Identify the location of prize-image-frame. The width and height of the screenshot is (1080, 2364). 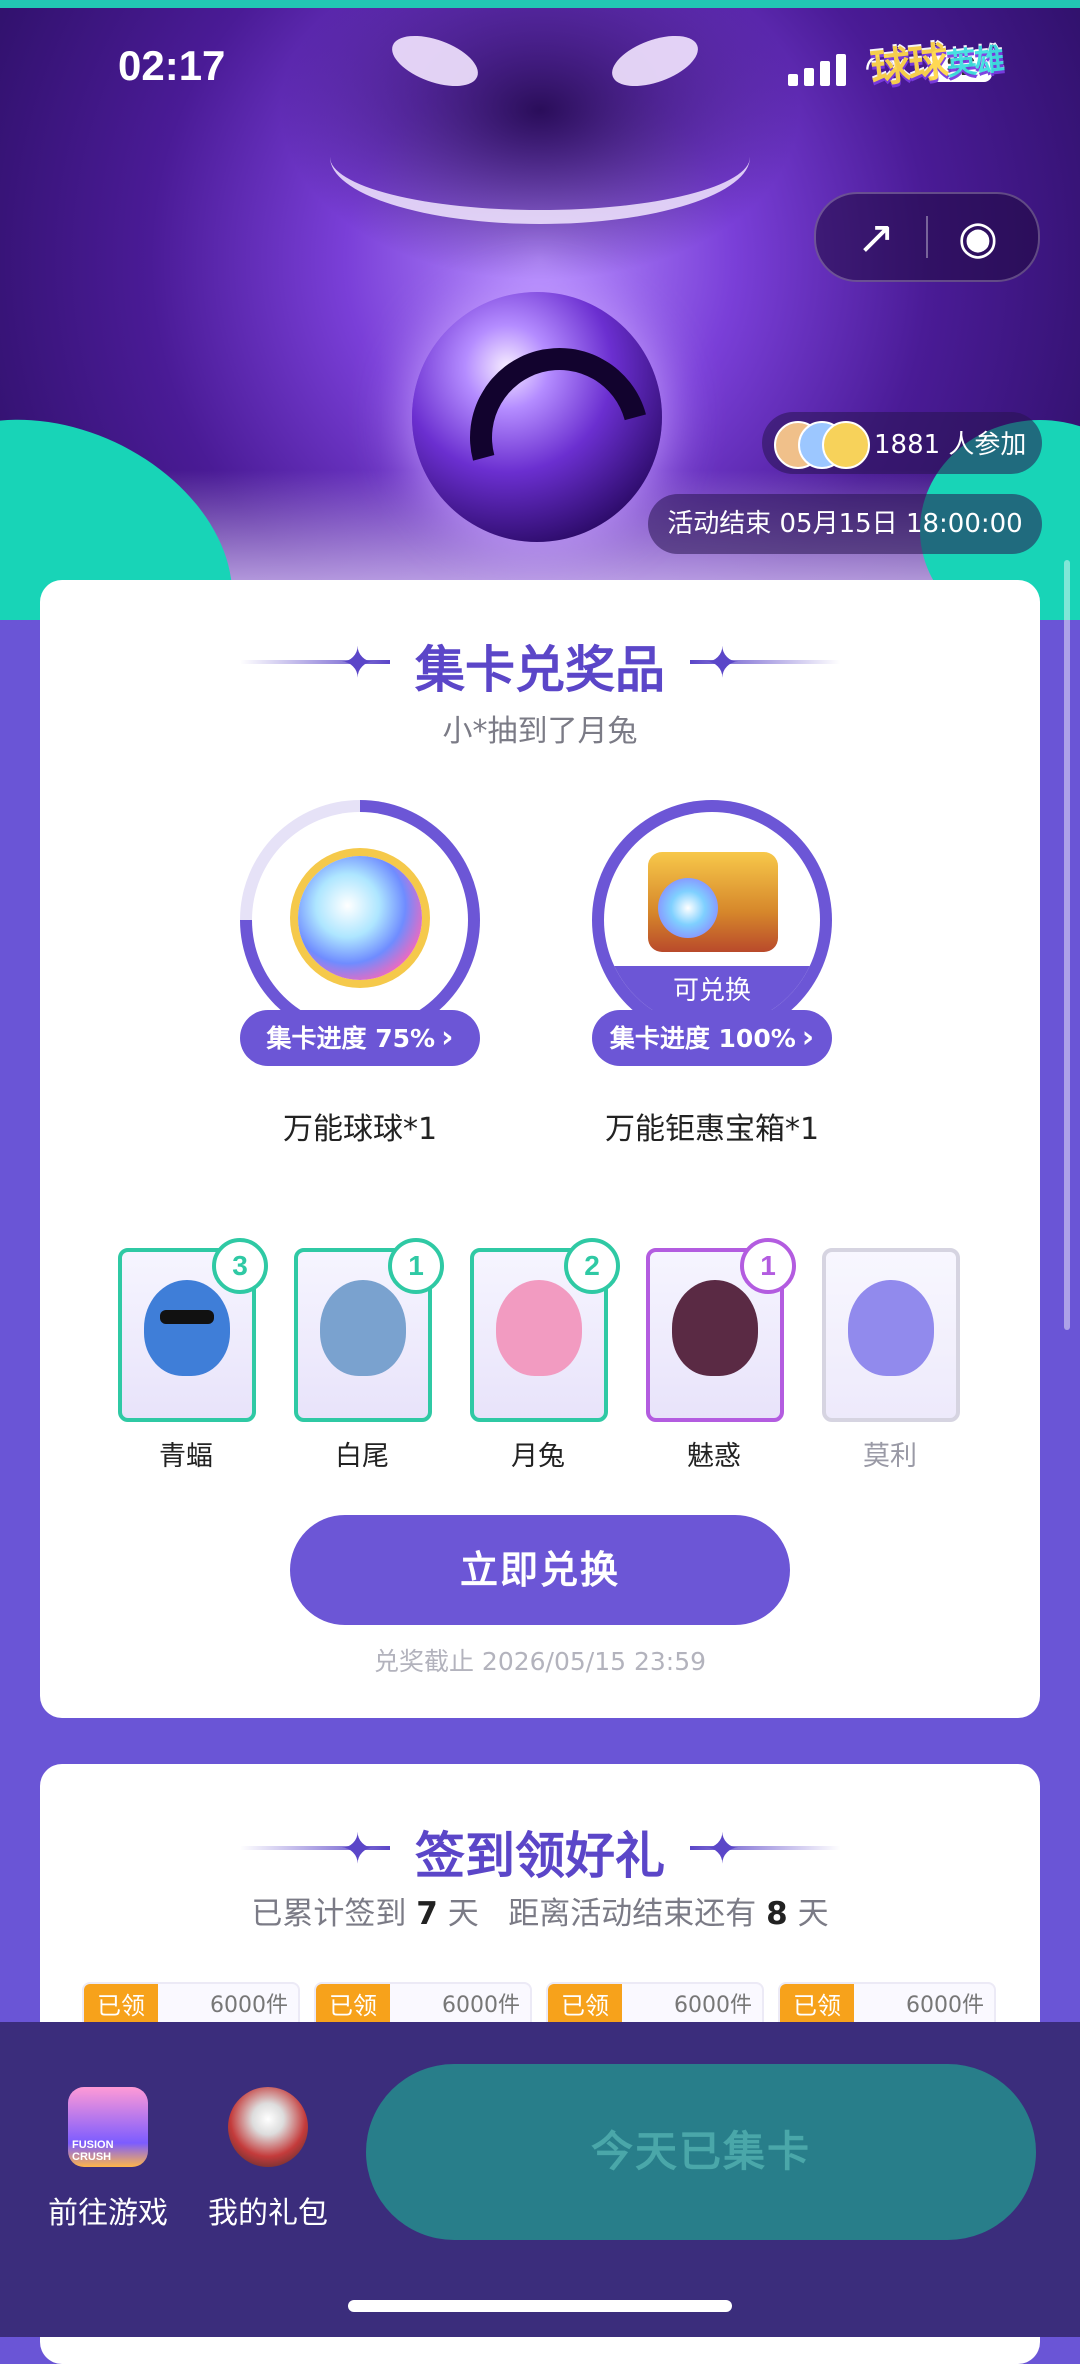
(360, 920).